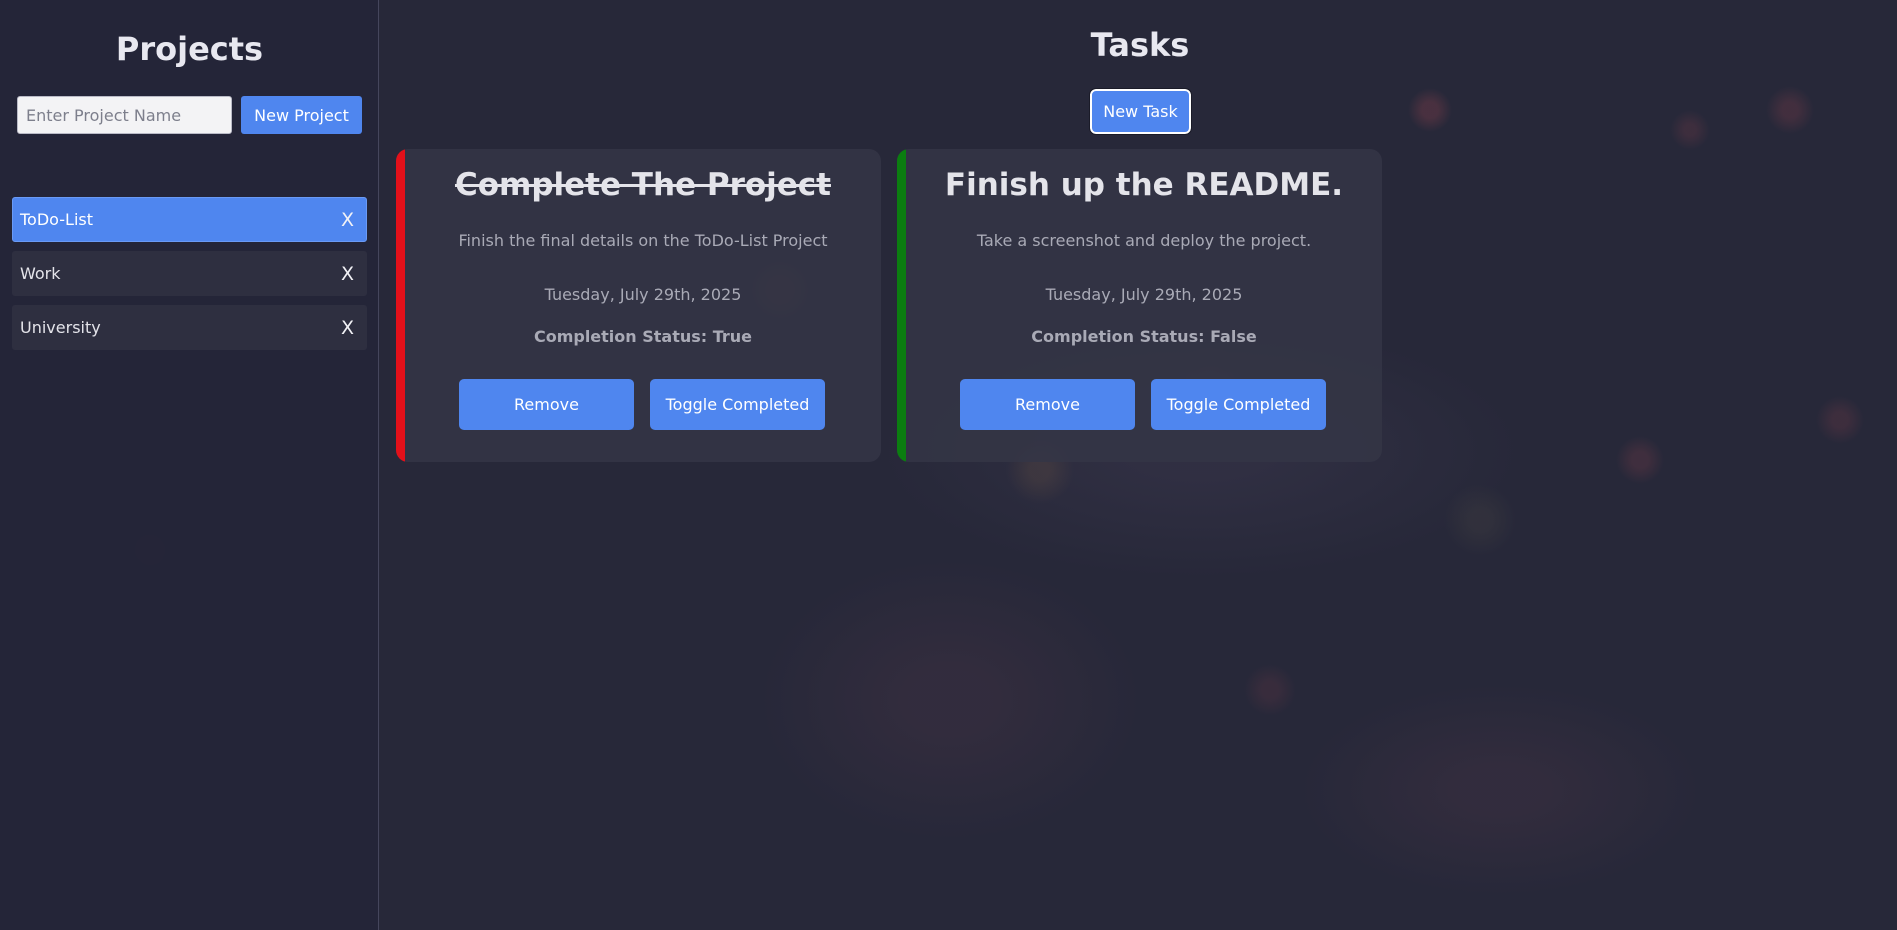 The image size is (1897, 930). Describe the element at coordinates (643, 336) in the screenshot. I see `task-completion-status: Completion Status: True` at that location.